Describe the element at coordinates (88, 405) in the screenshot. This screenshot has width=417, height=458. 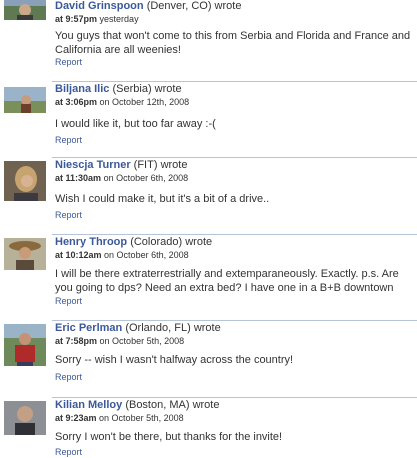
I see `author-link: Kilian Melloy` at that location.